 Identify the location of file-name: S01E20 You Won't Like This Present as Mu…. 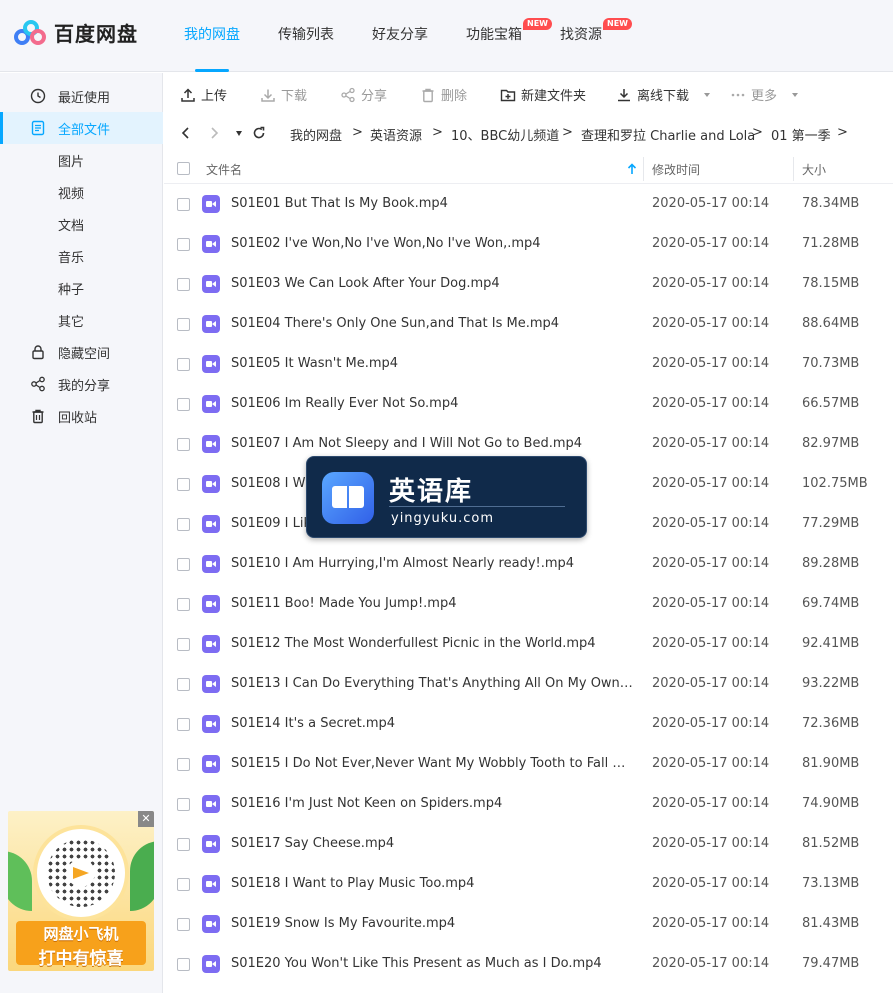
(432, 963).